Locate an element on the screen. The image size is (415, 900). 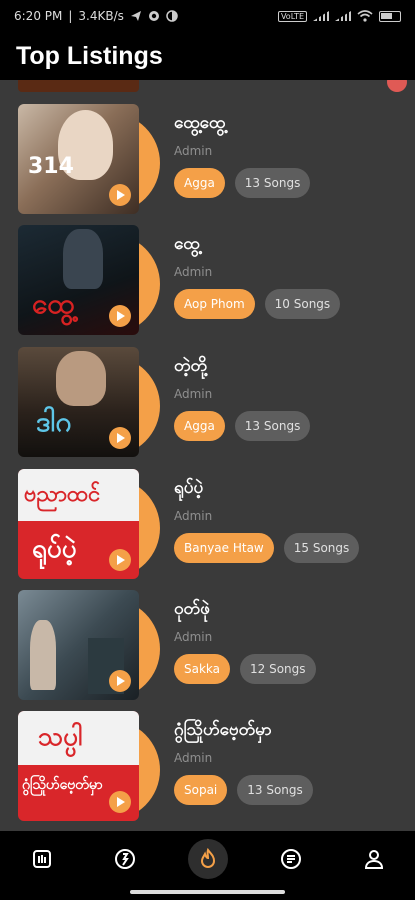
network-speed: 3.4KB/s is located at coordinates (101, 16).